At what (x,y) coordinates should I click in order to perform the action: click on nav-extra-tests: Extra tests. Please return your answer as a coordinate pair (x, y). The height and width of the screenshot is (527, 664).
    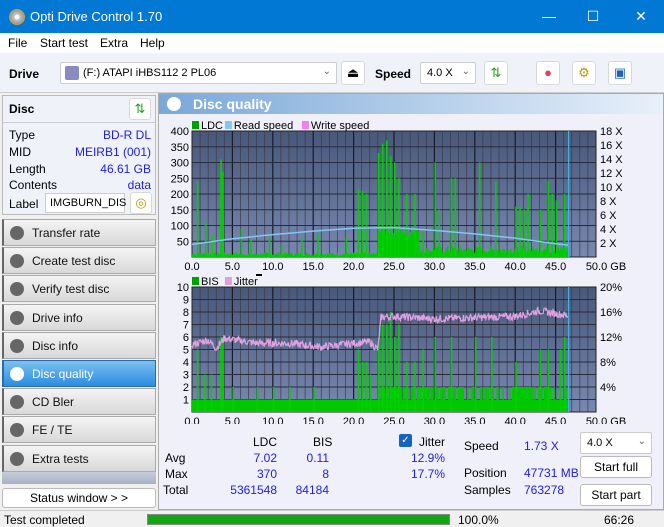
    Looking at the image, I should click on (79, 458).